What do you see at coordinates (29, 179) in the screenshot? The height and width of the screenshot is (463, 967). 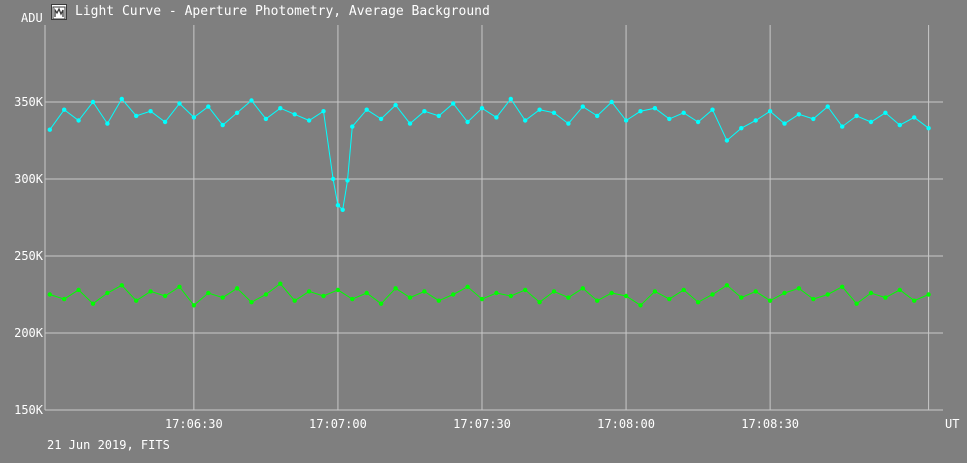 I see `y-tick-label: 300K` at bounding box center [29, 179].